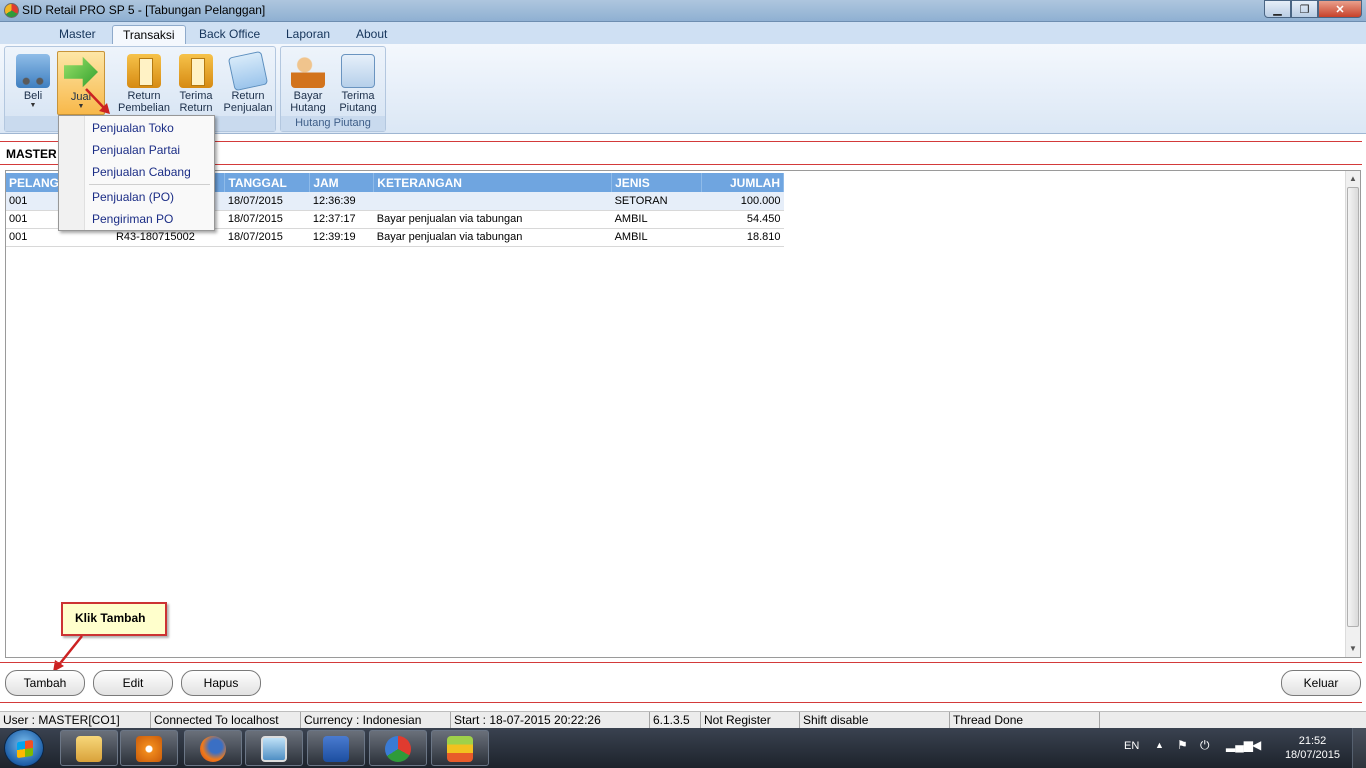 The width and height of the screenshot is (1366, 768). I want to click on volume-icon: ◀, so click(1256, 753).